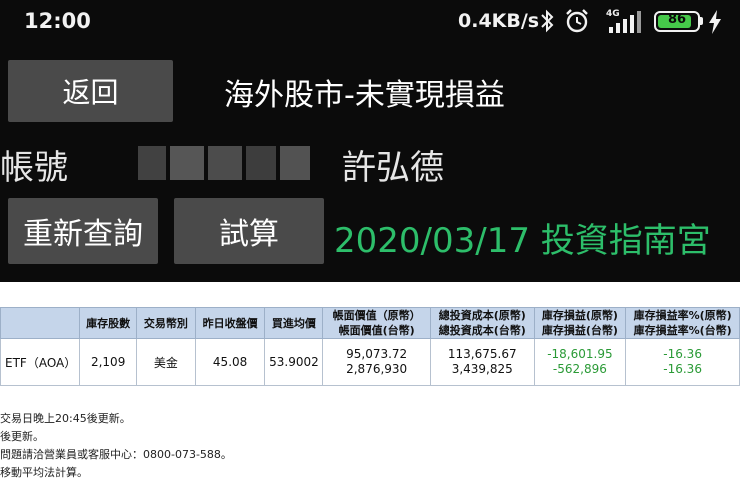 The height and width of the screenshot is (486, 740). What do you see at coordinates (682, 354) in the screenshot?
I see `pnl-rate-orig: -16.36` at bounding box center [682, 354].